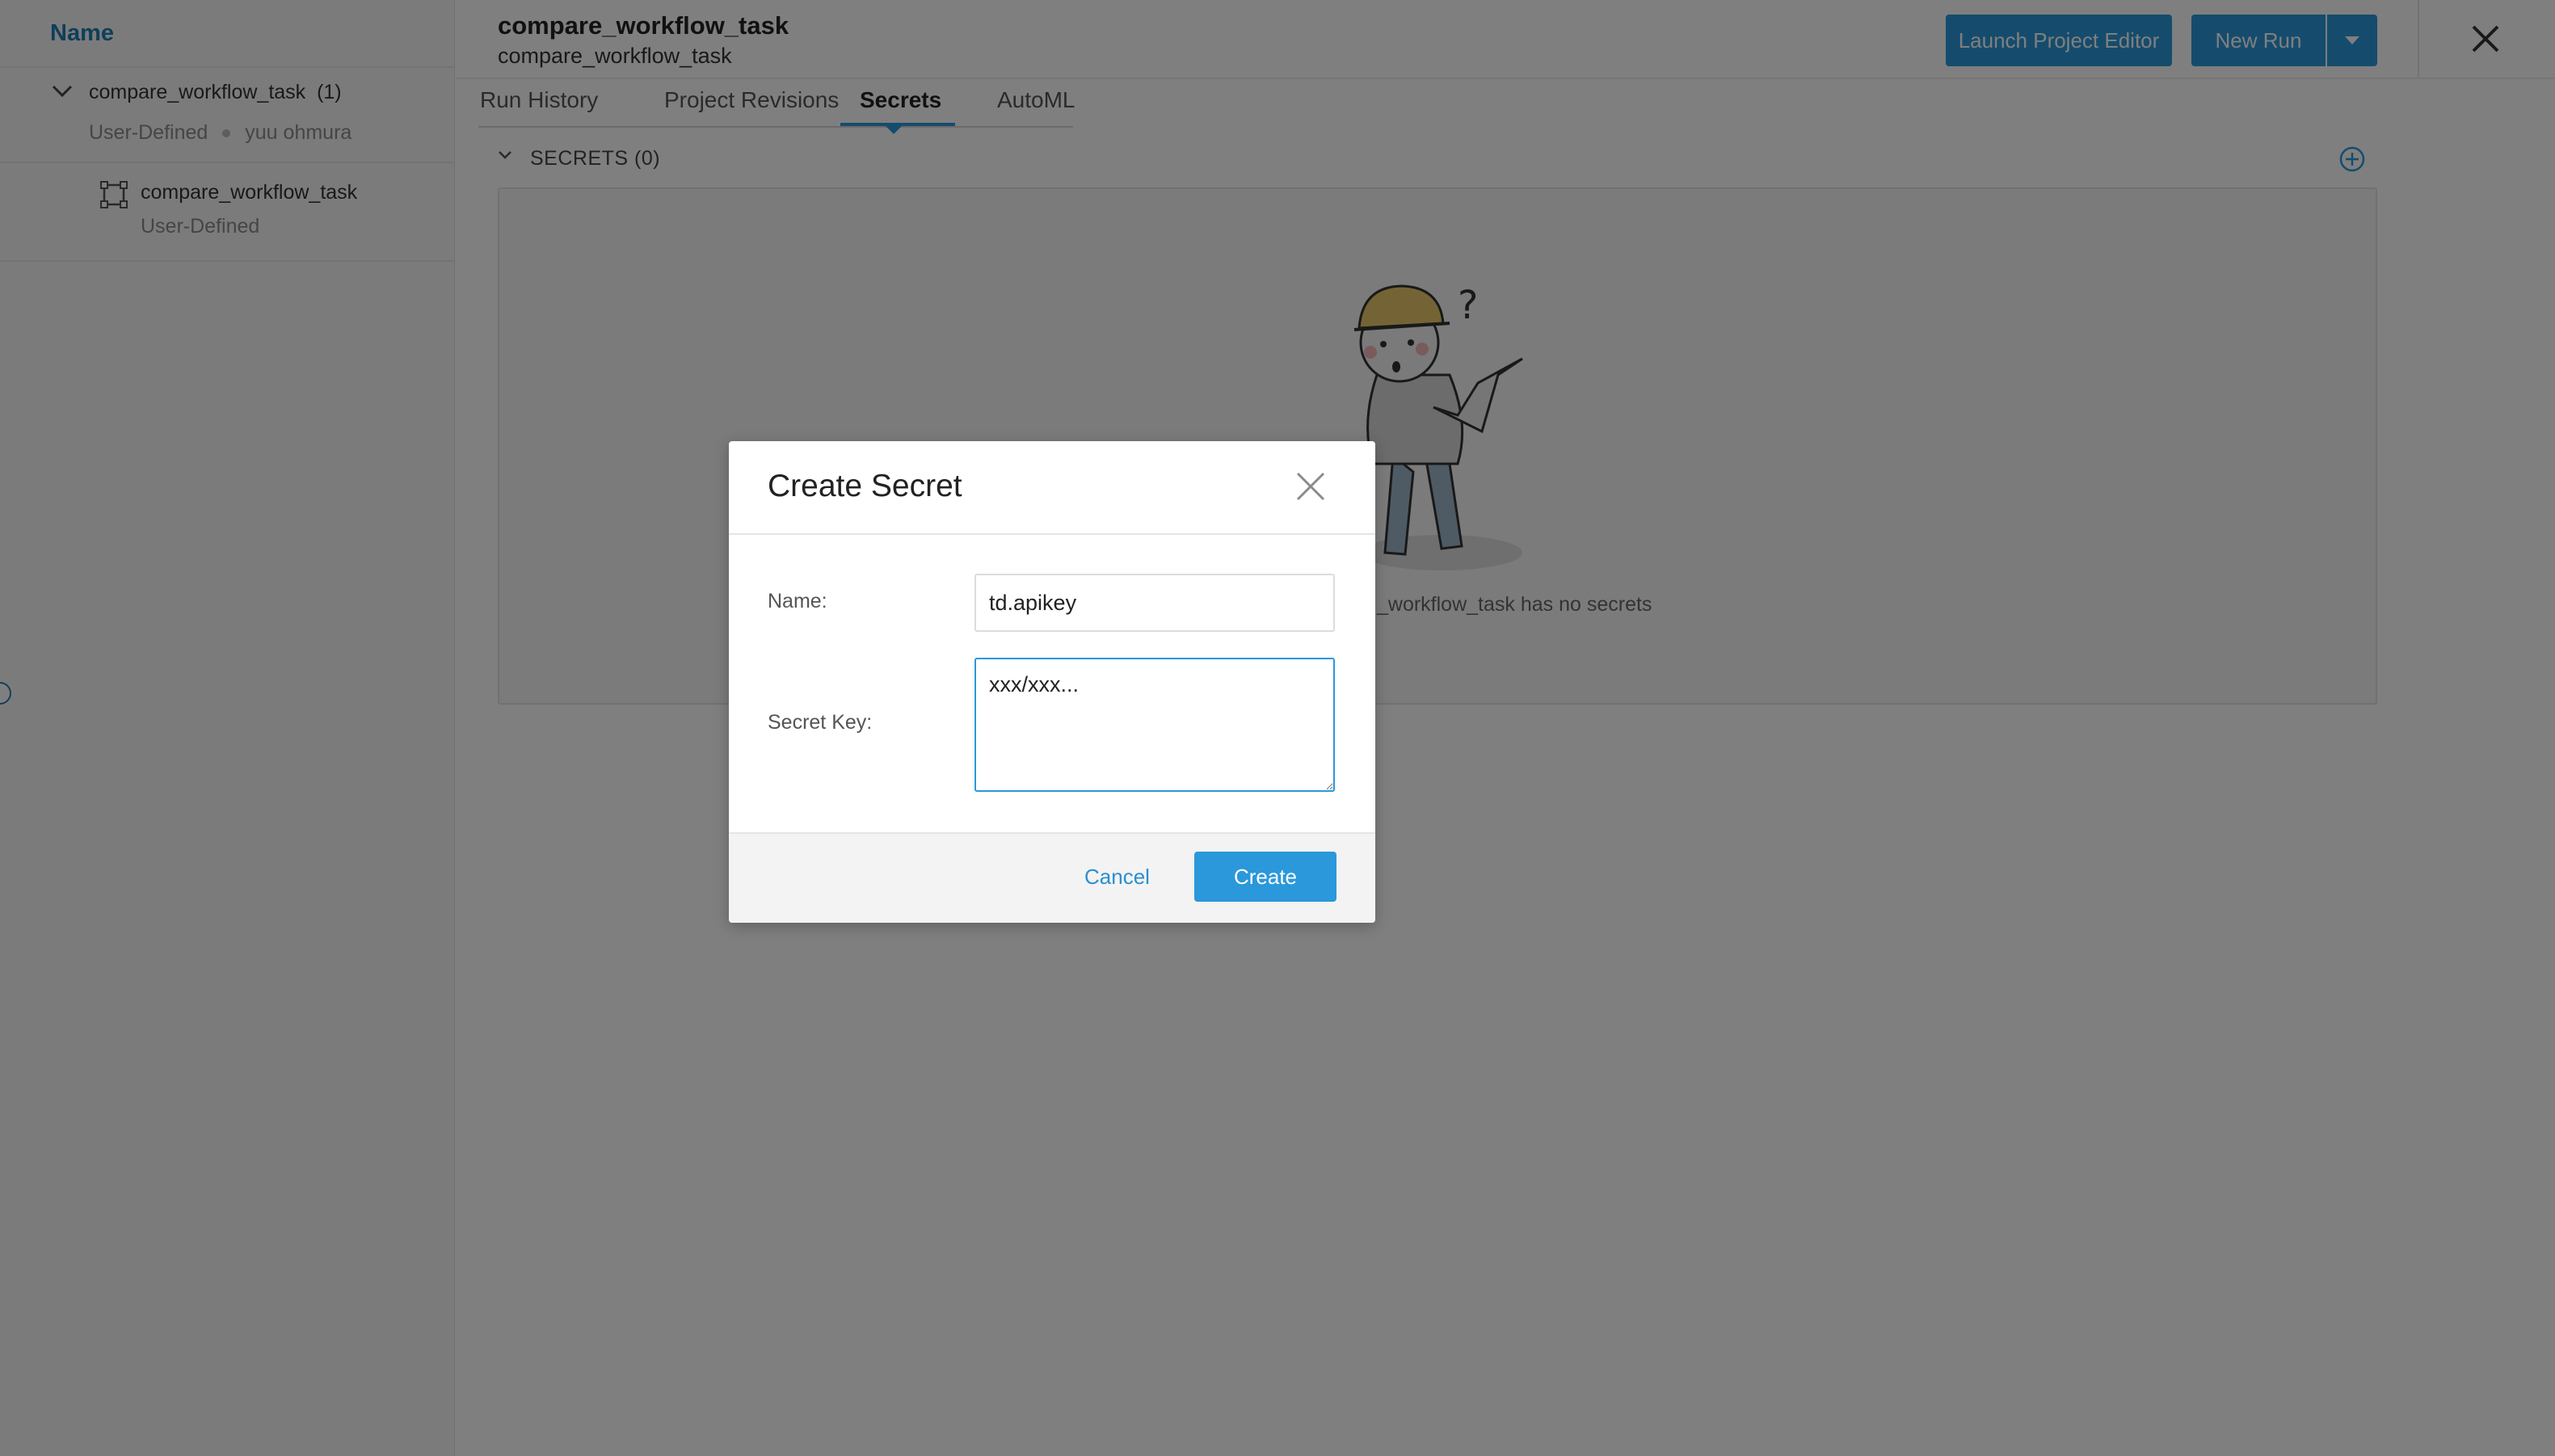  What do you see at coordinates (1117, 877) in the screenshot?
I see `cancel-button: Cancel` at bounding box center [1117, 877].